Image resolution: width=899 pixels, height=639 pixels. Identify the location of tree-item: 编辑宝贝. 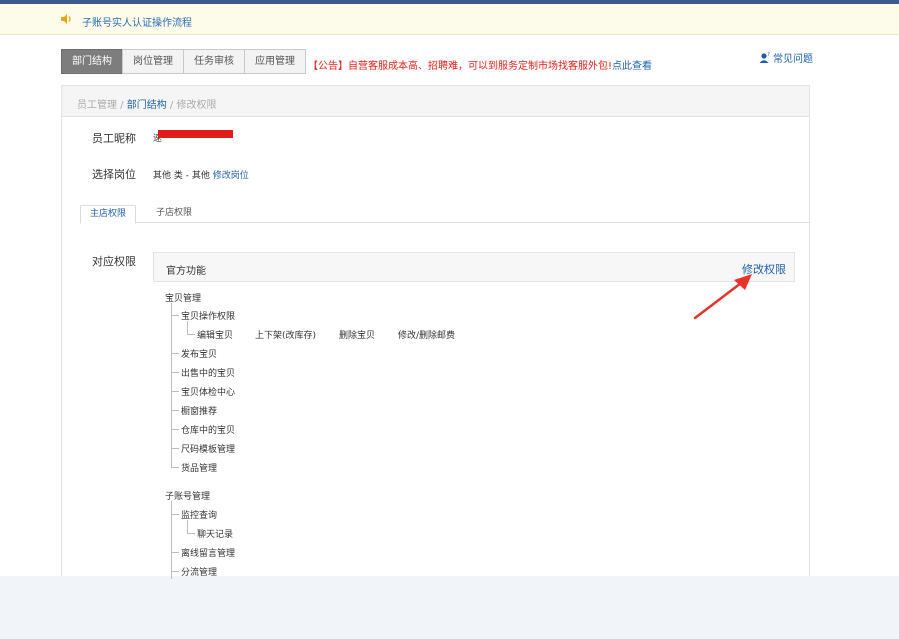
(215, 336).